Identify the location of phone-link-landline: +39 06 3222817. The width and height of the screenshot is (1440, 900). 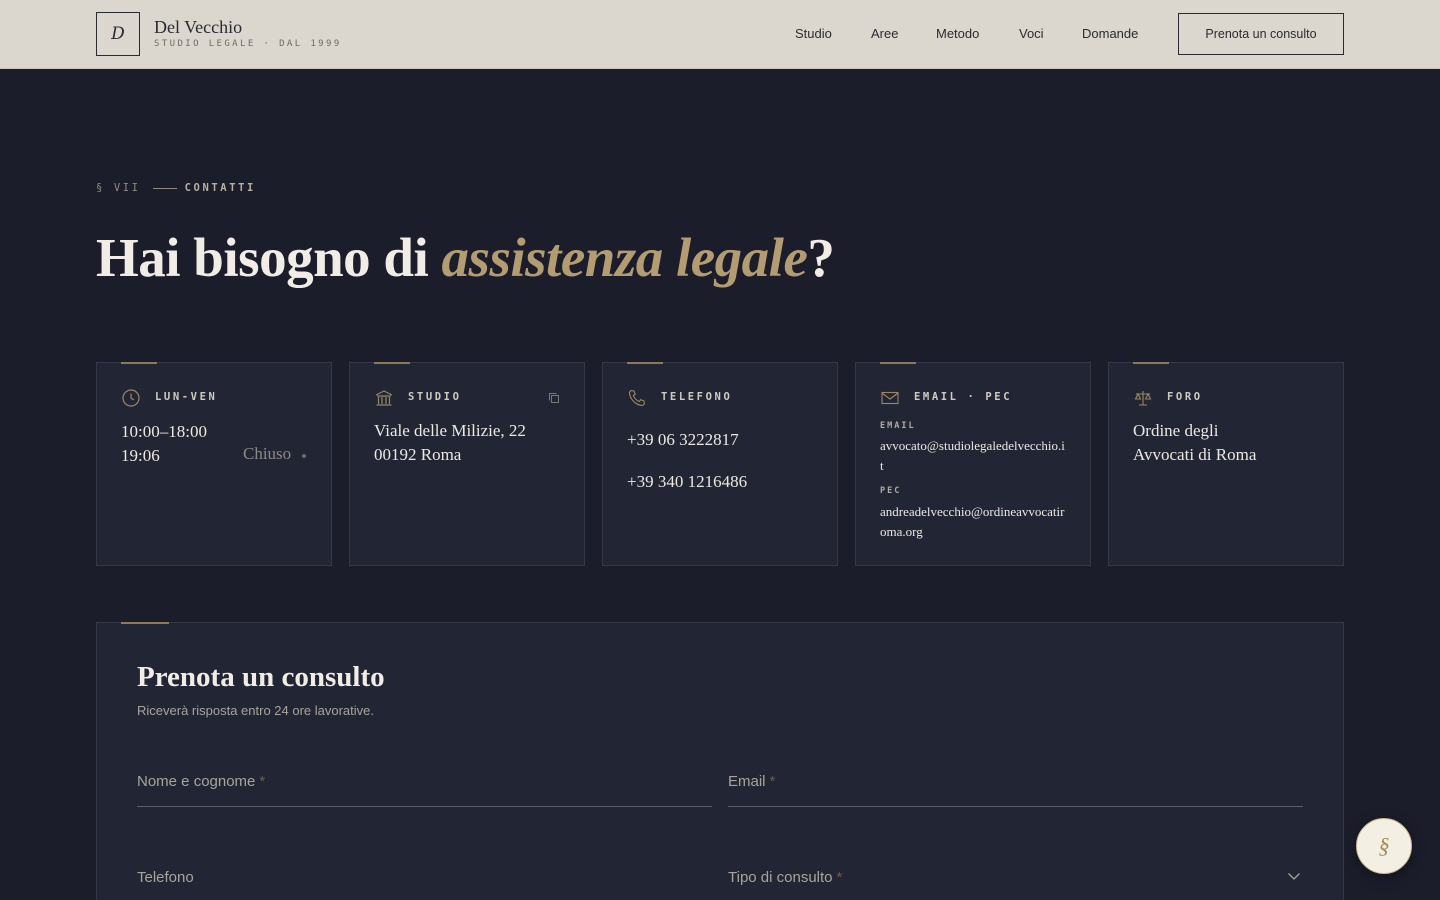
(683, 440).